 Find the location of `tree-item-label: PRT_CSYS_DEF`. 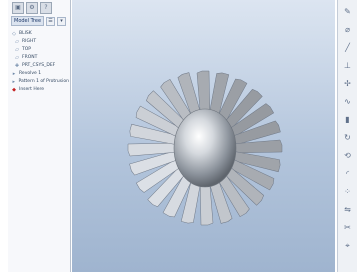

tree-item-label: PRT_CSYS_DEF is located at coordinates (39, 65).